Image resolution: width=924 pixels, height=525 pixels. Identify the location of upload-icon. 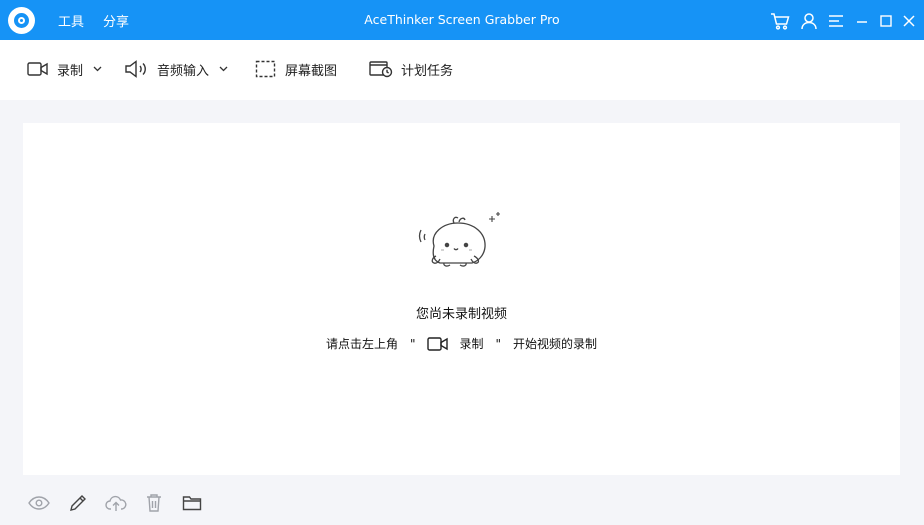
(116, 503).